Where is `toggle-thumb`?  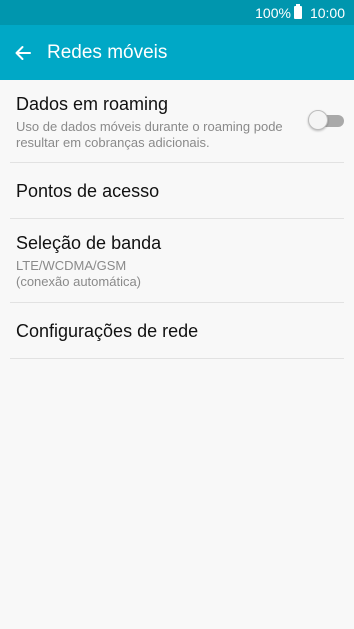
toggle-thumb is located at coordinates (318, 120).